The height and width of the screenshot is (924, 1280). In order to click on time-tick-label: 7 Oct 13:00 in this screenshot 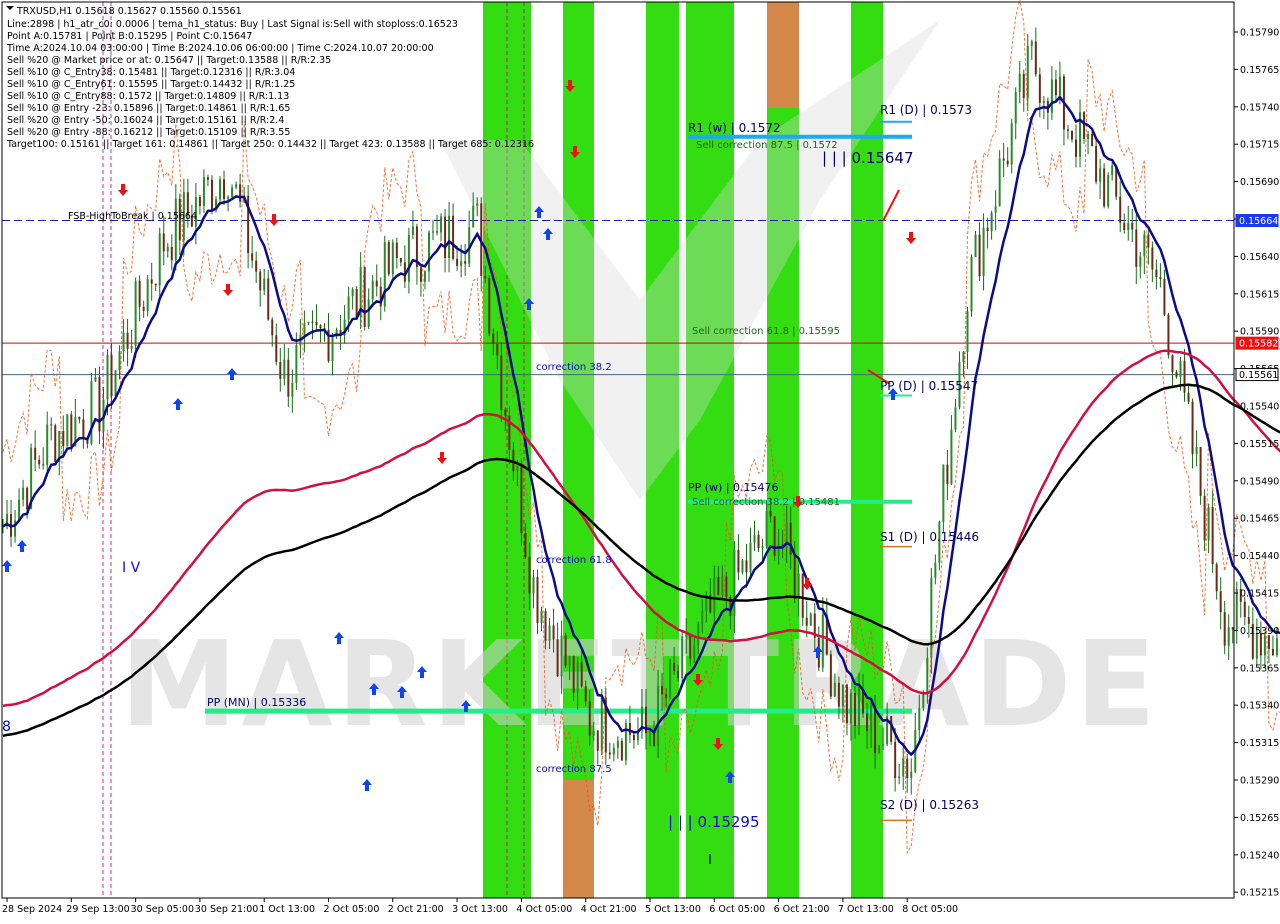, I will do `click(866, 909)`.